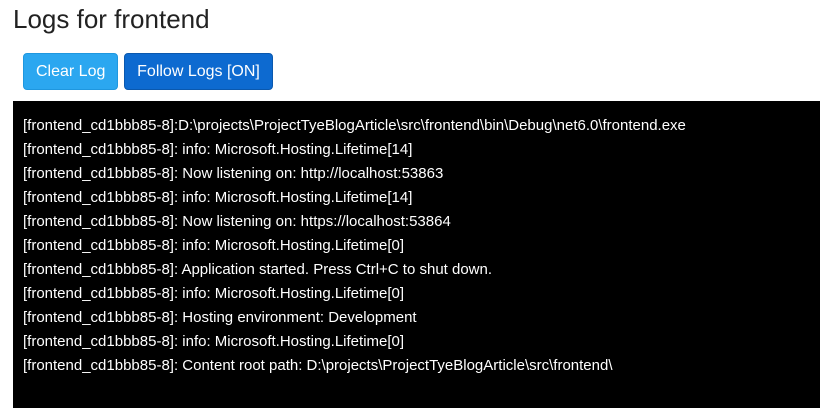 This screenshot has width=820, height=408. I want to click on log-toolbar: Clear Log Follow Logs [ON], so click(148, 71).